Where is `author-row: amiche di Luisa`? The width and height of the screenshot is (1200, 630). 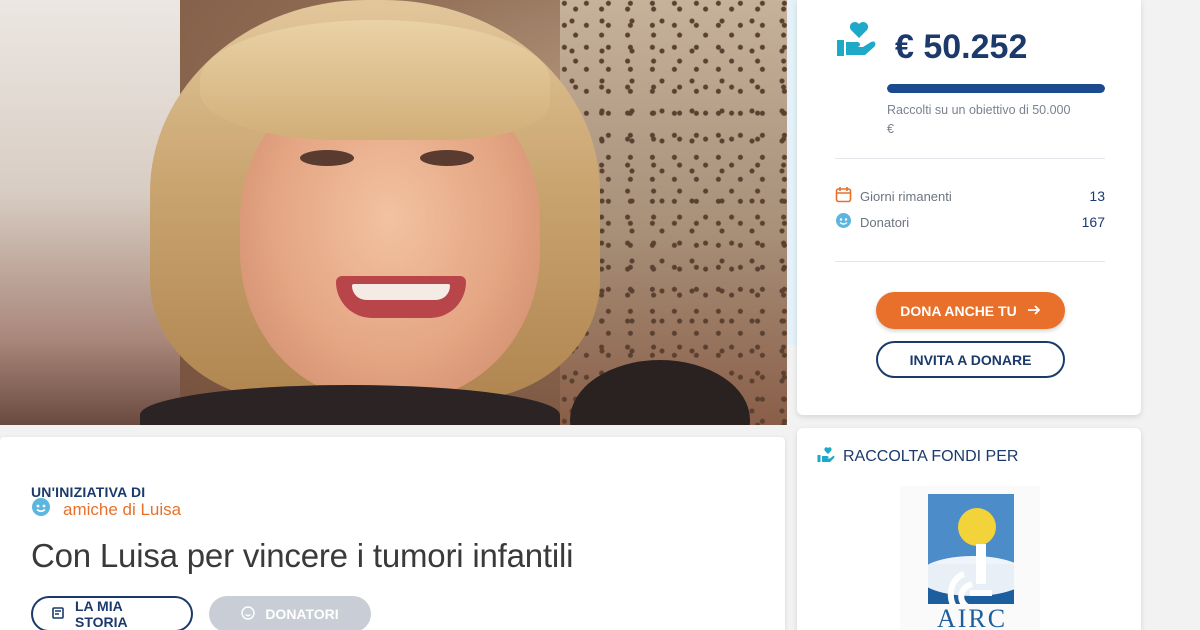
author-row: amiche di Luisa is located at coordinates (106, 509).